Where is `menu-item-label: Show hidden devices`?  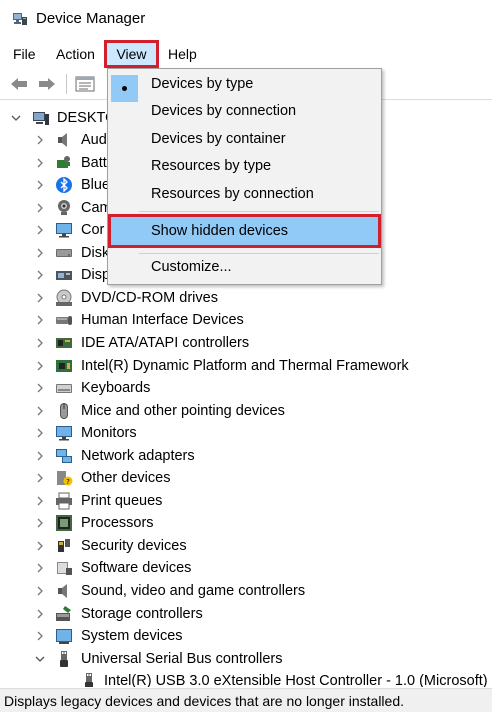 menu-item-label: Show hidden devices is located at coordinates (220, 231).